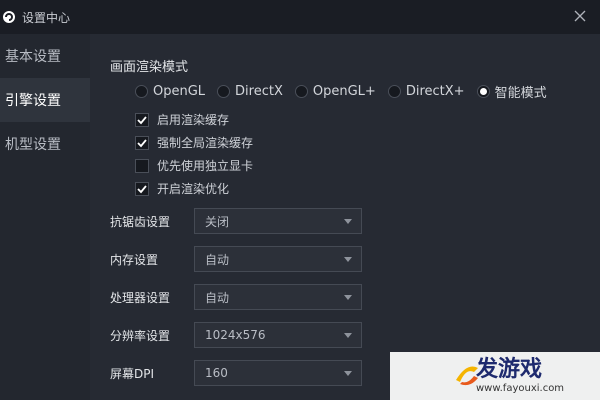 The width and height of the screenshot is (600, 400). I want to click on watermark-text: 发游戏 www.fayouxi.com, so click(520, 376).